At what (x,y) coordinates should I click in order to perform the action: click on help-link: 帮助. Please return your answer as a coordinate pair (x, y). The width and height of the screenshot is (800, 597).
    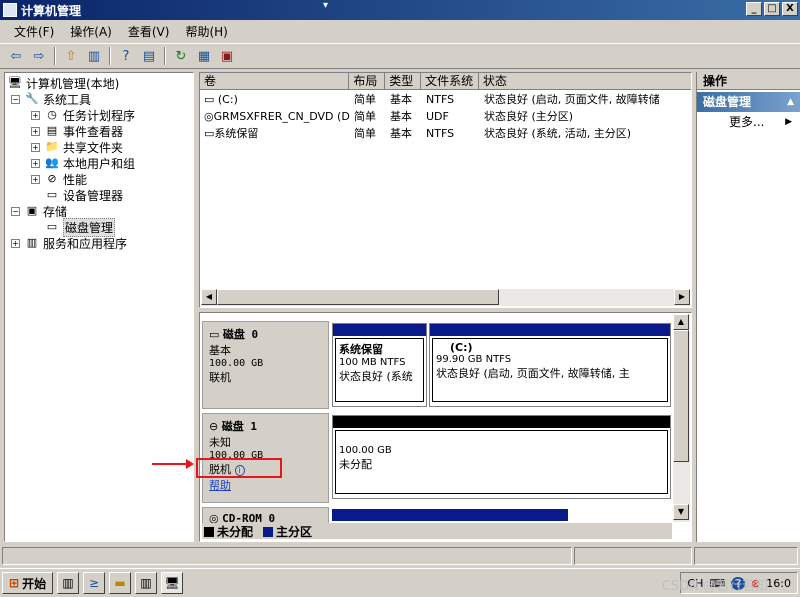
    Looking at the image, I should click on (265, 485).